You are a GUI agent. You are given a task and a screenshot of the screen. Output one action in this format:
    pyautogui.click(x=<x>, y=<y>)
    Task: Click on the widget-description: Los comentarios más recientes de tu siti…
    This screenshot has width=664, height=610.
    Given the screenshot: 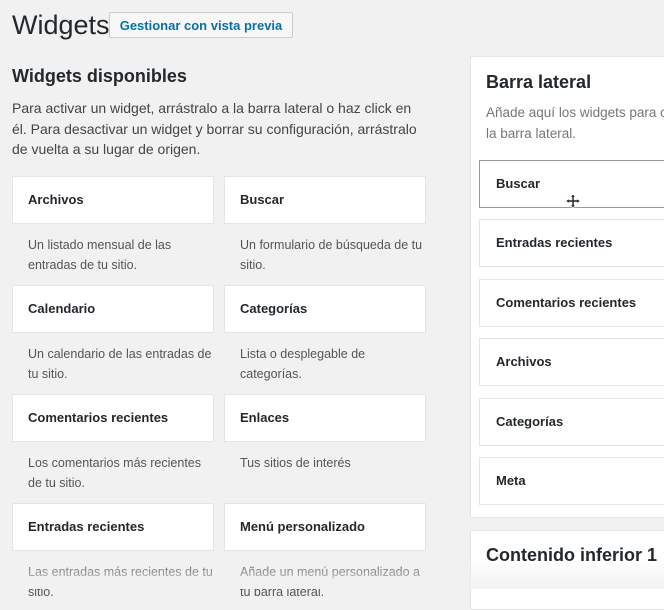 What is the action you would take?
    pyautogui.click(x=114, y=473)
    